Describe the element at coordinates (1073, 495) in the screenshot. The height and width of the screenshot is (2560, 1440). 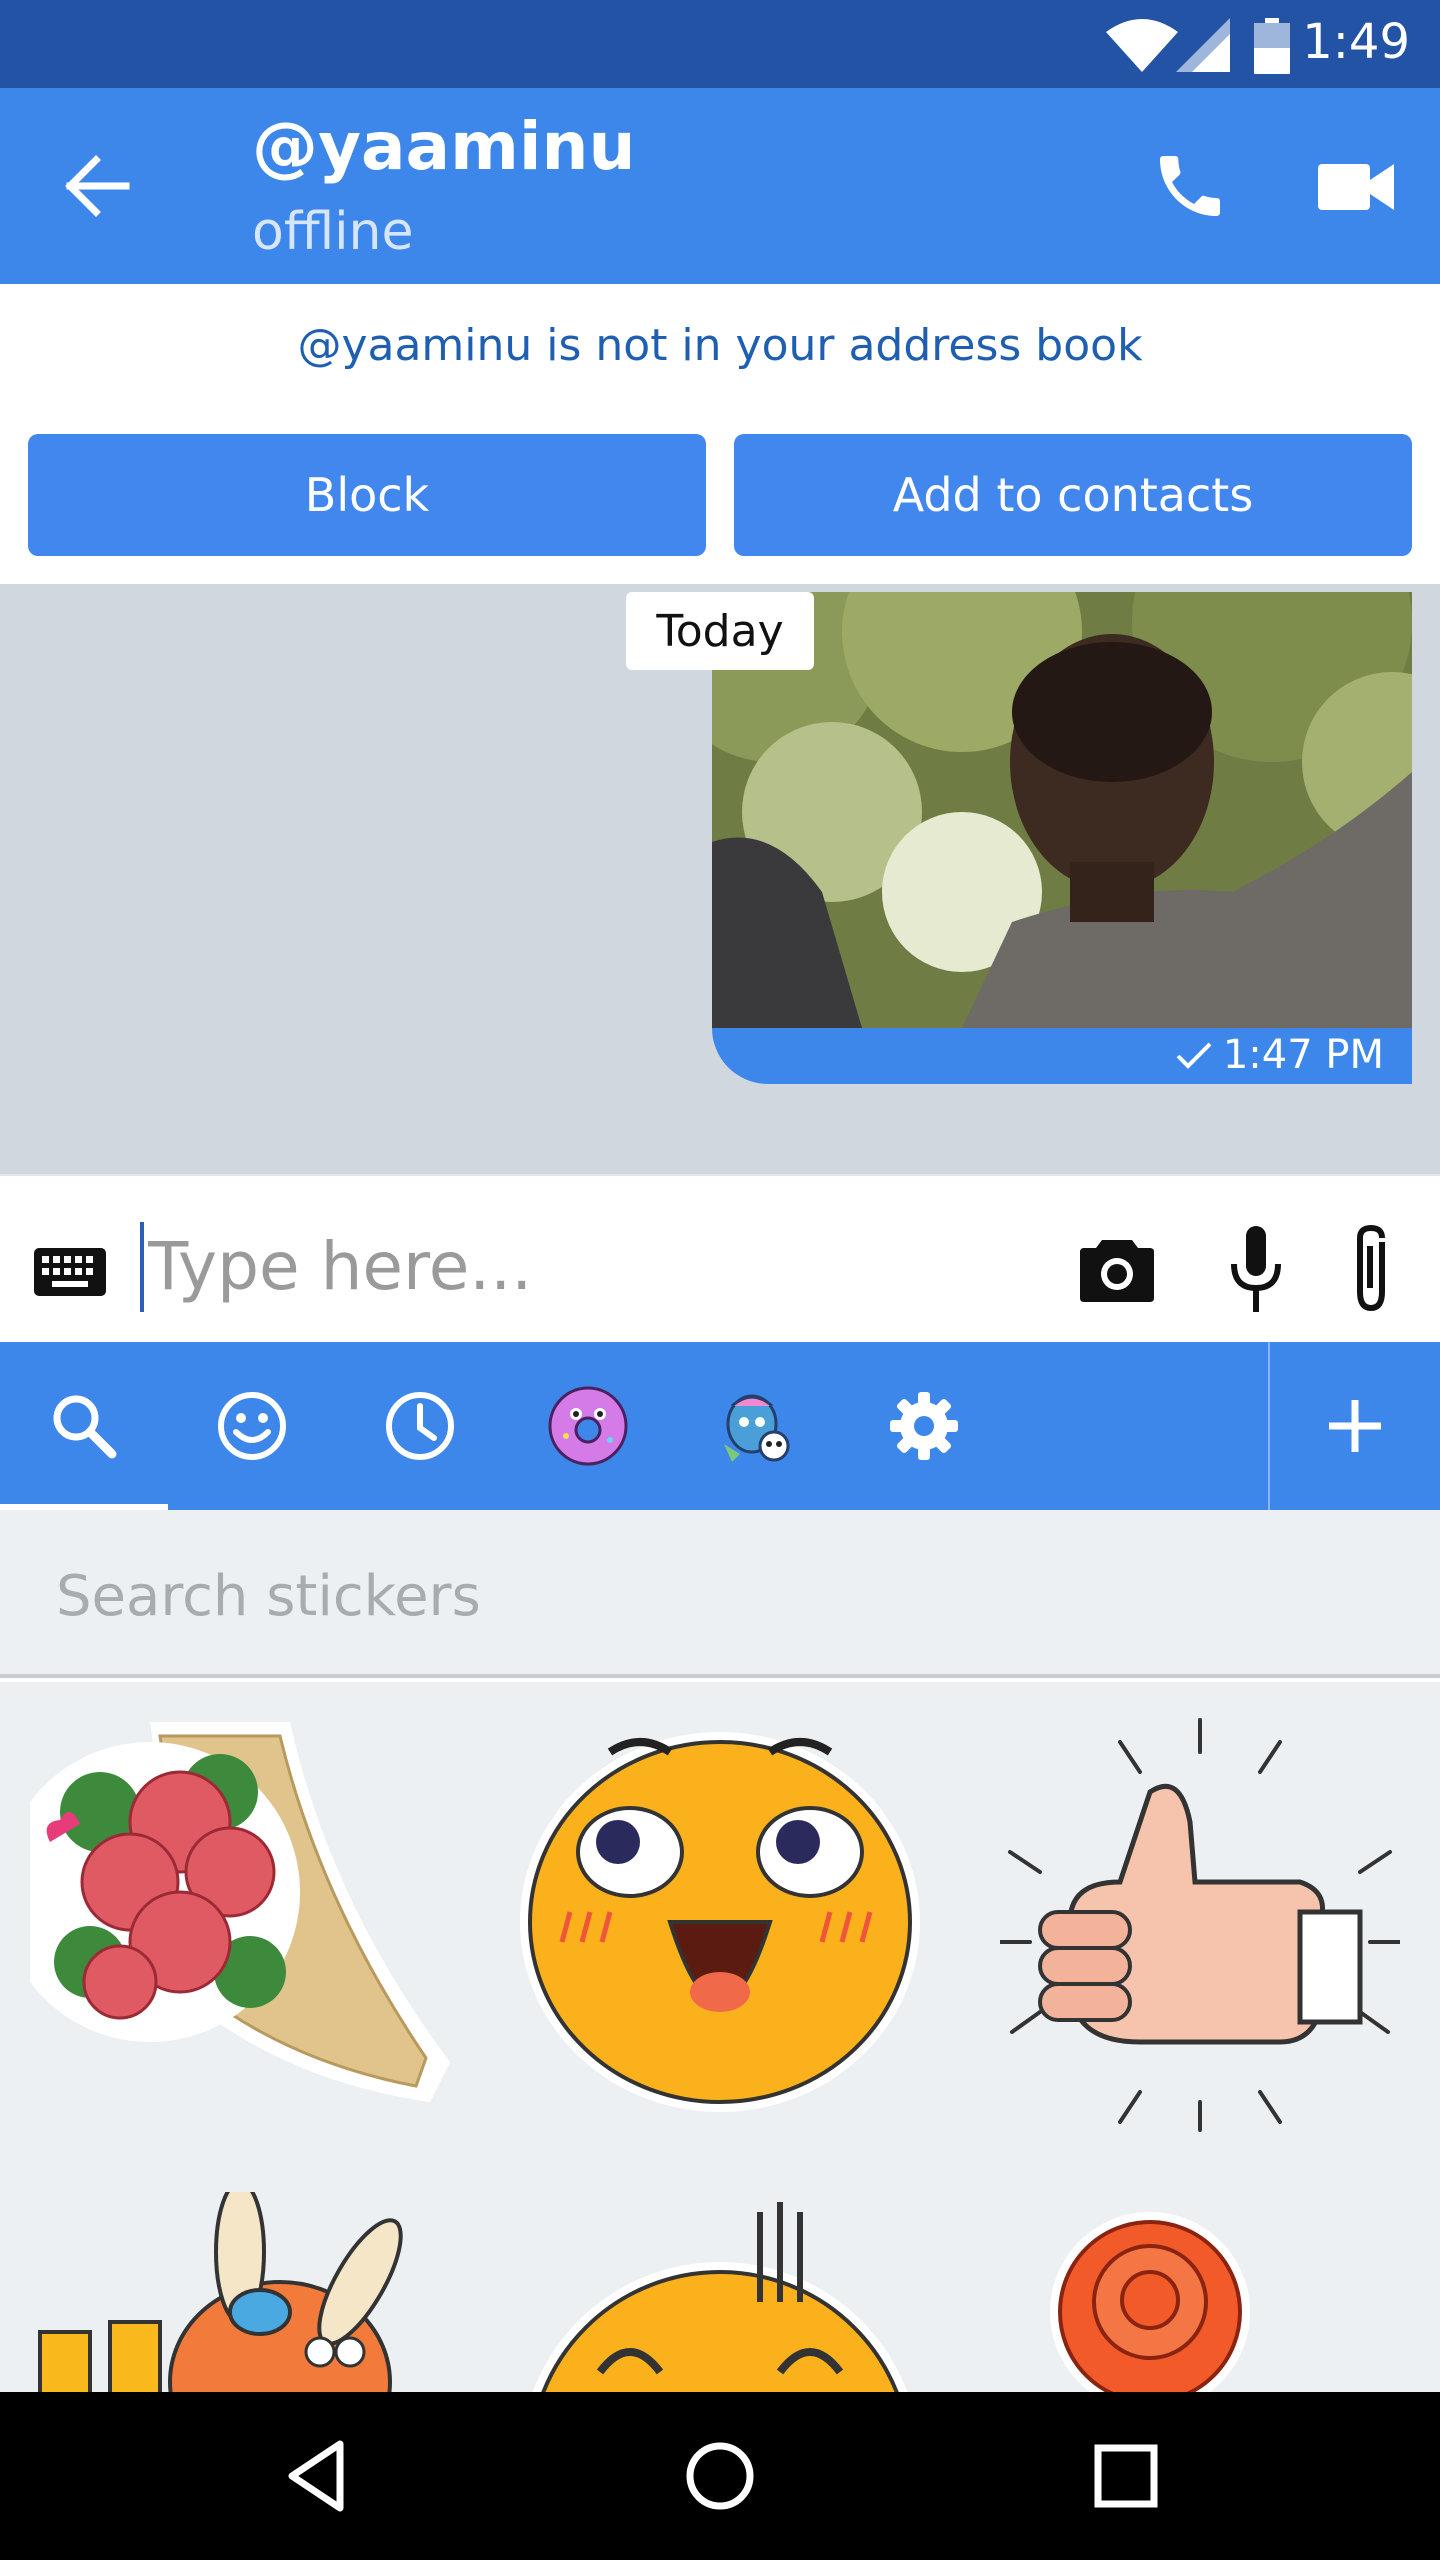
I see `add-to-contacts-button: Add to contacts` at that location.